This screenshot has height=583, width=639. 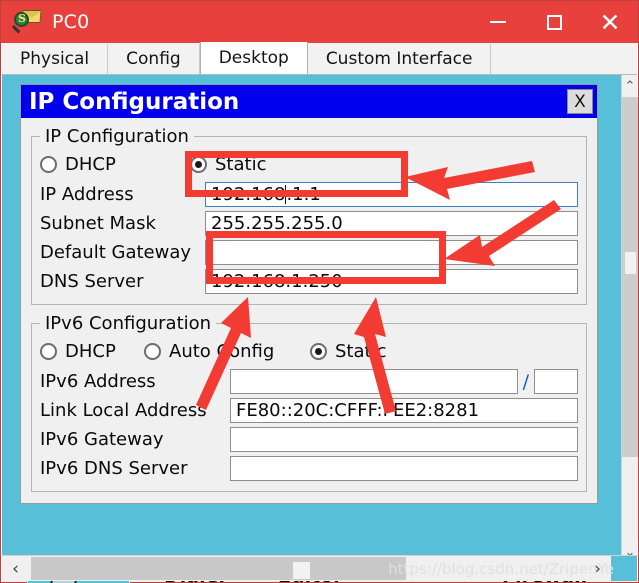 I want to click on dns-server-row: DNS Server 192.168.1.250, so click(x=309, y=281).